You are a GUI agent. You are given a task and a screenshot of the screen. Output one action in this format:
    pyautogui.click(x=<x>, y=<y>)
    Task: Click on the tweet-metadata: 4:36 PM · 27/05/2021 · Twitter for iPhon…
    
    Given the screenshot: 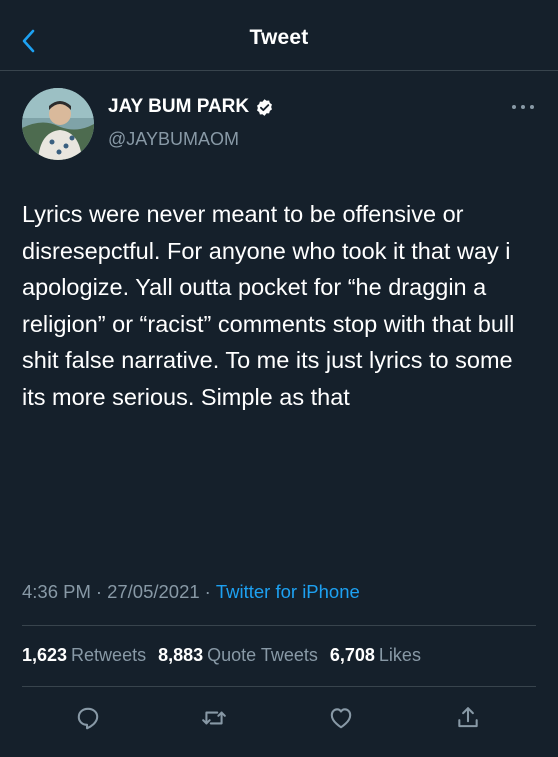 What is the action you would take?
    pyautogui.click(x=191, y=592)
    